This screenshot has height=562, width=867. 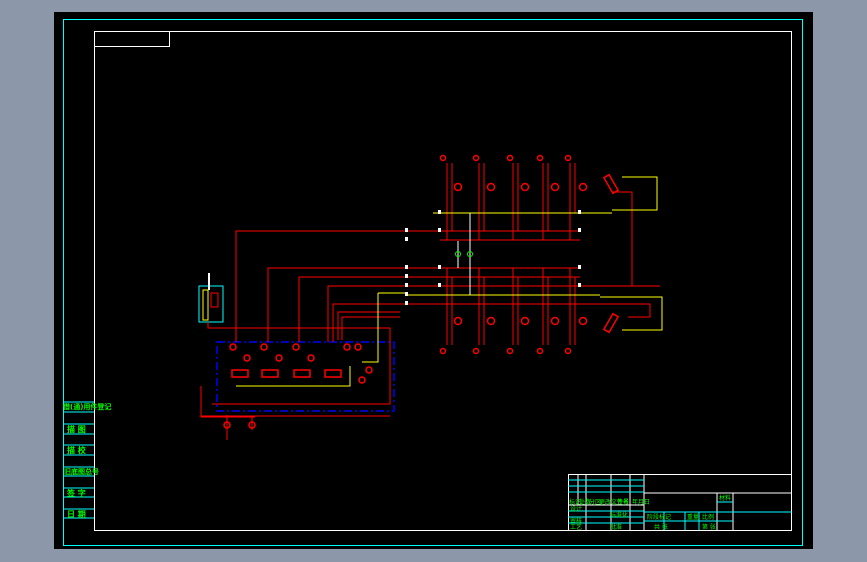 What do you see at coordinates (709, 527) in the screenshot?
I see `sheet-number: 第 张` at bounding box center [709, 527].